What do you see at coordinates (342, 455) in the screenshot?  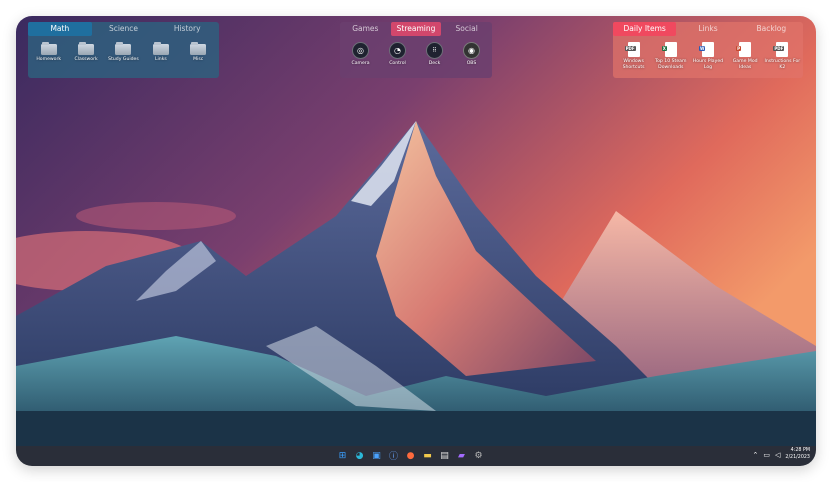 I see `windows-start-icon: ⊞` at bounding box center [342, 455].